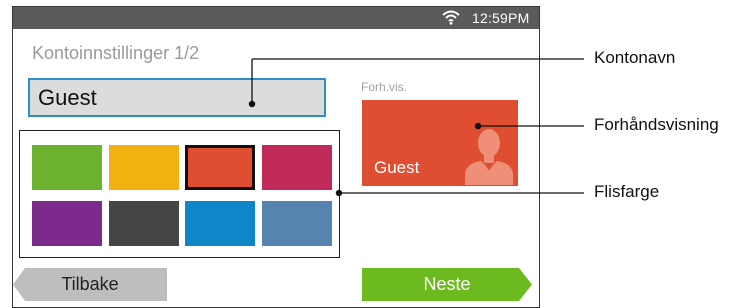 The width and height of the screenshot is (745, 308). I want to click on page-title: Kontoinnstillinger 1/2, so click(116, 53).